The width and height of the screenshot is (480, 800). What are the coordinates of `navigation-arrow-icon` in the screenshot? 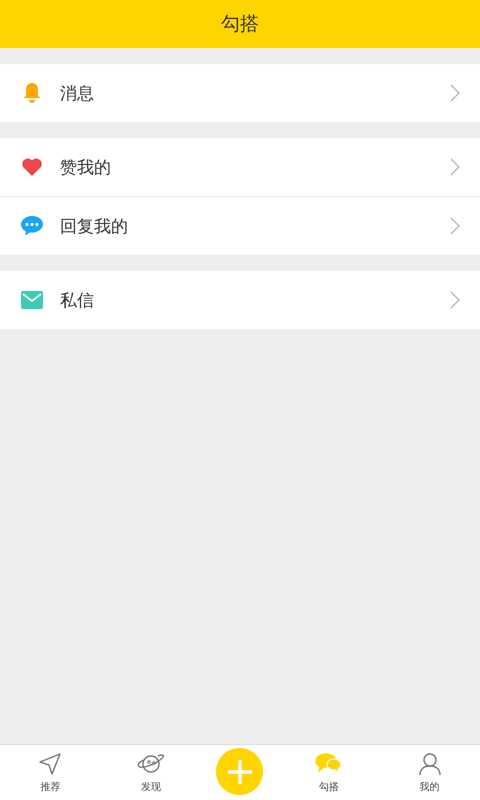 It's located at (50, 764).